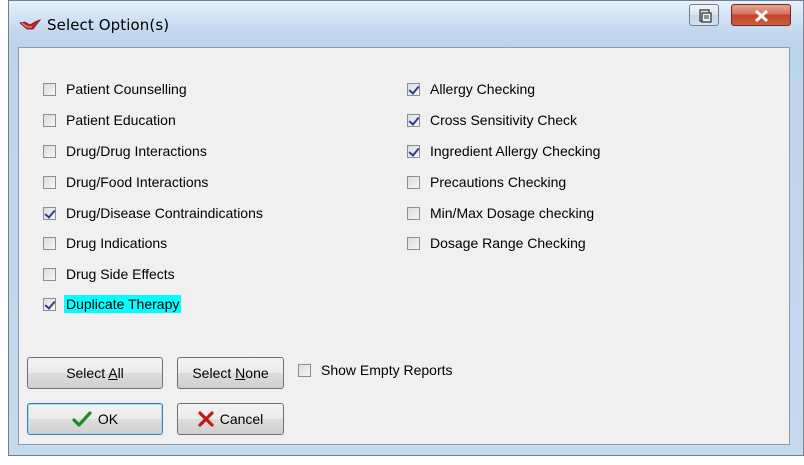 This screenshot has width=804, height=465. What do you see at coordinates (483, 89) in the screenshot?
I see `option-label: Allergy Checking` at bounding box center [483, 89].